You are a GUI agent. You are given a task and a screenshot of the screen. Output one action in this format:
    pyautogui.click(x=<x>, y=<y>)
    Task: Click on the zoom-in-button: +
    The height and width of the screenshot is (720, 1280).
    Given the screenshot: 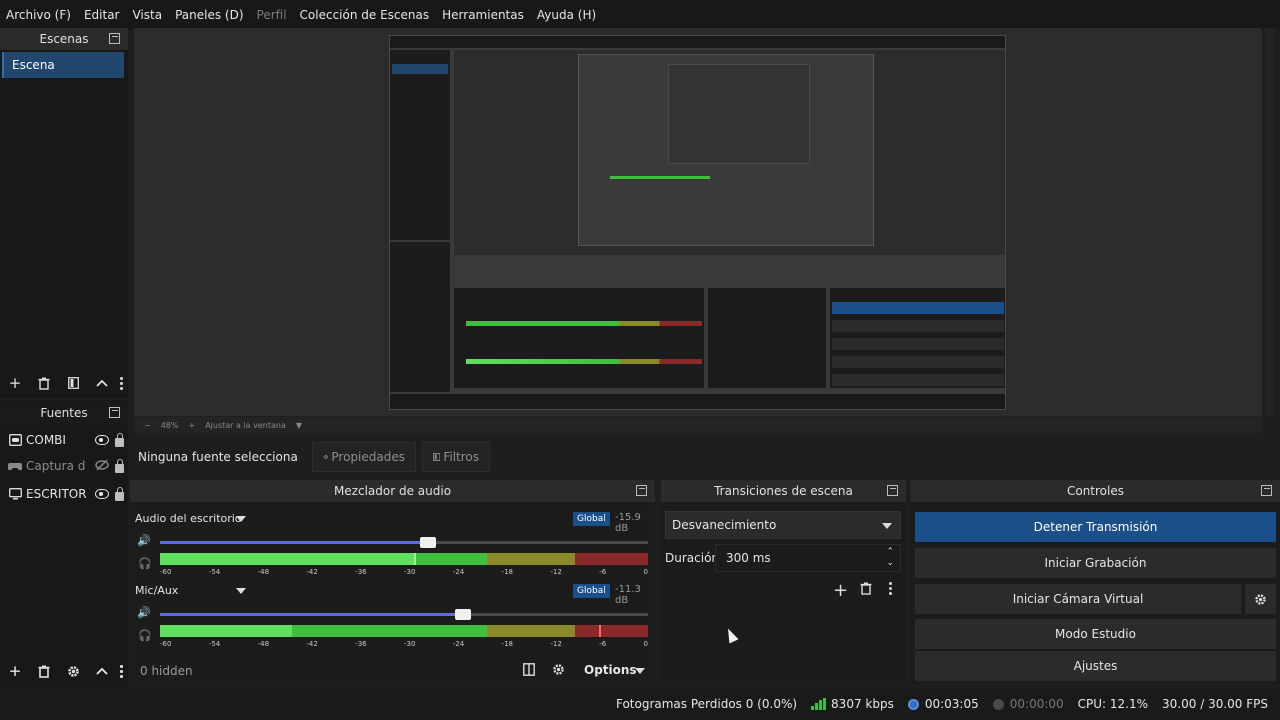 What is the action you would take?
    pyautogui.click(x=191, y=425)
    